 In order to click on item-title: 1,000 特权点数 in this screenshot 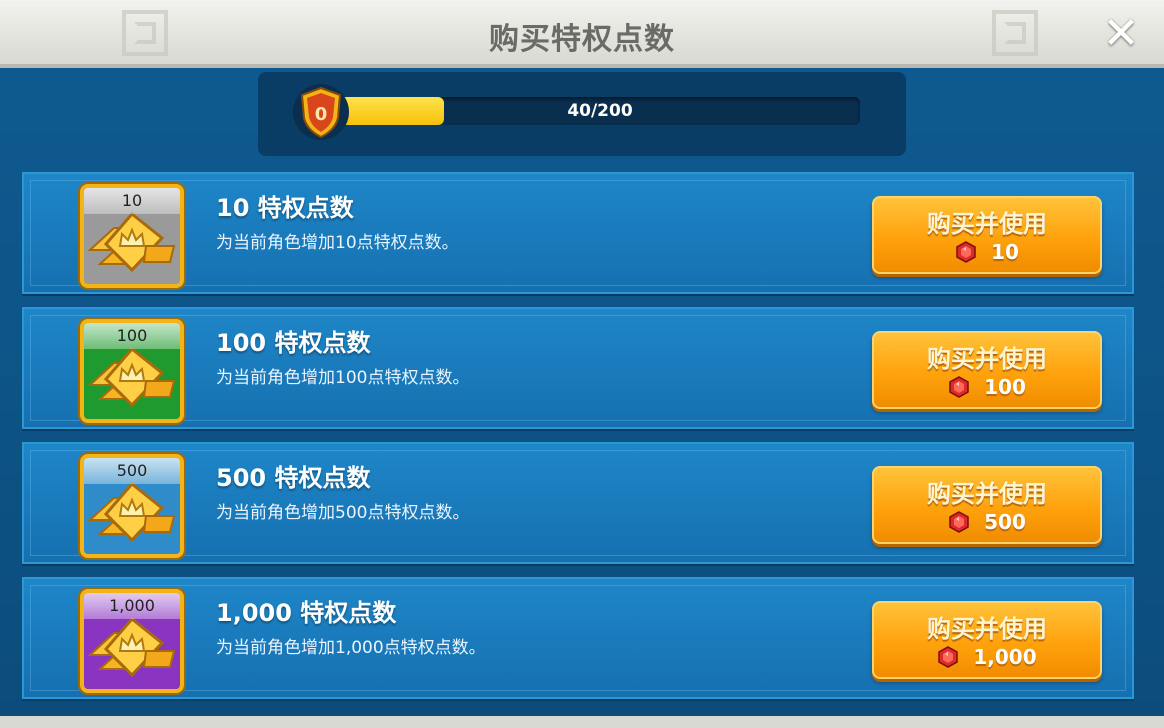, I will do `click(306, 613)`.